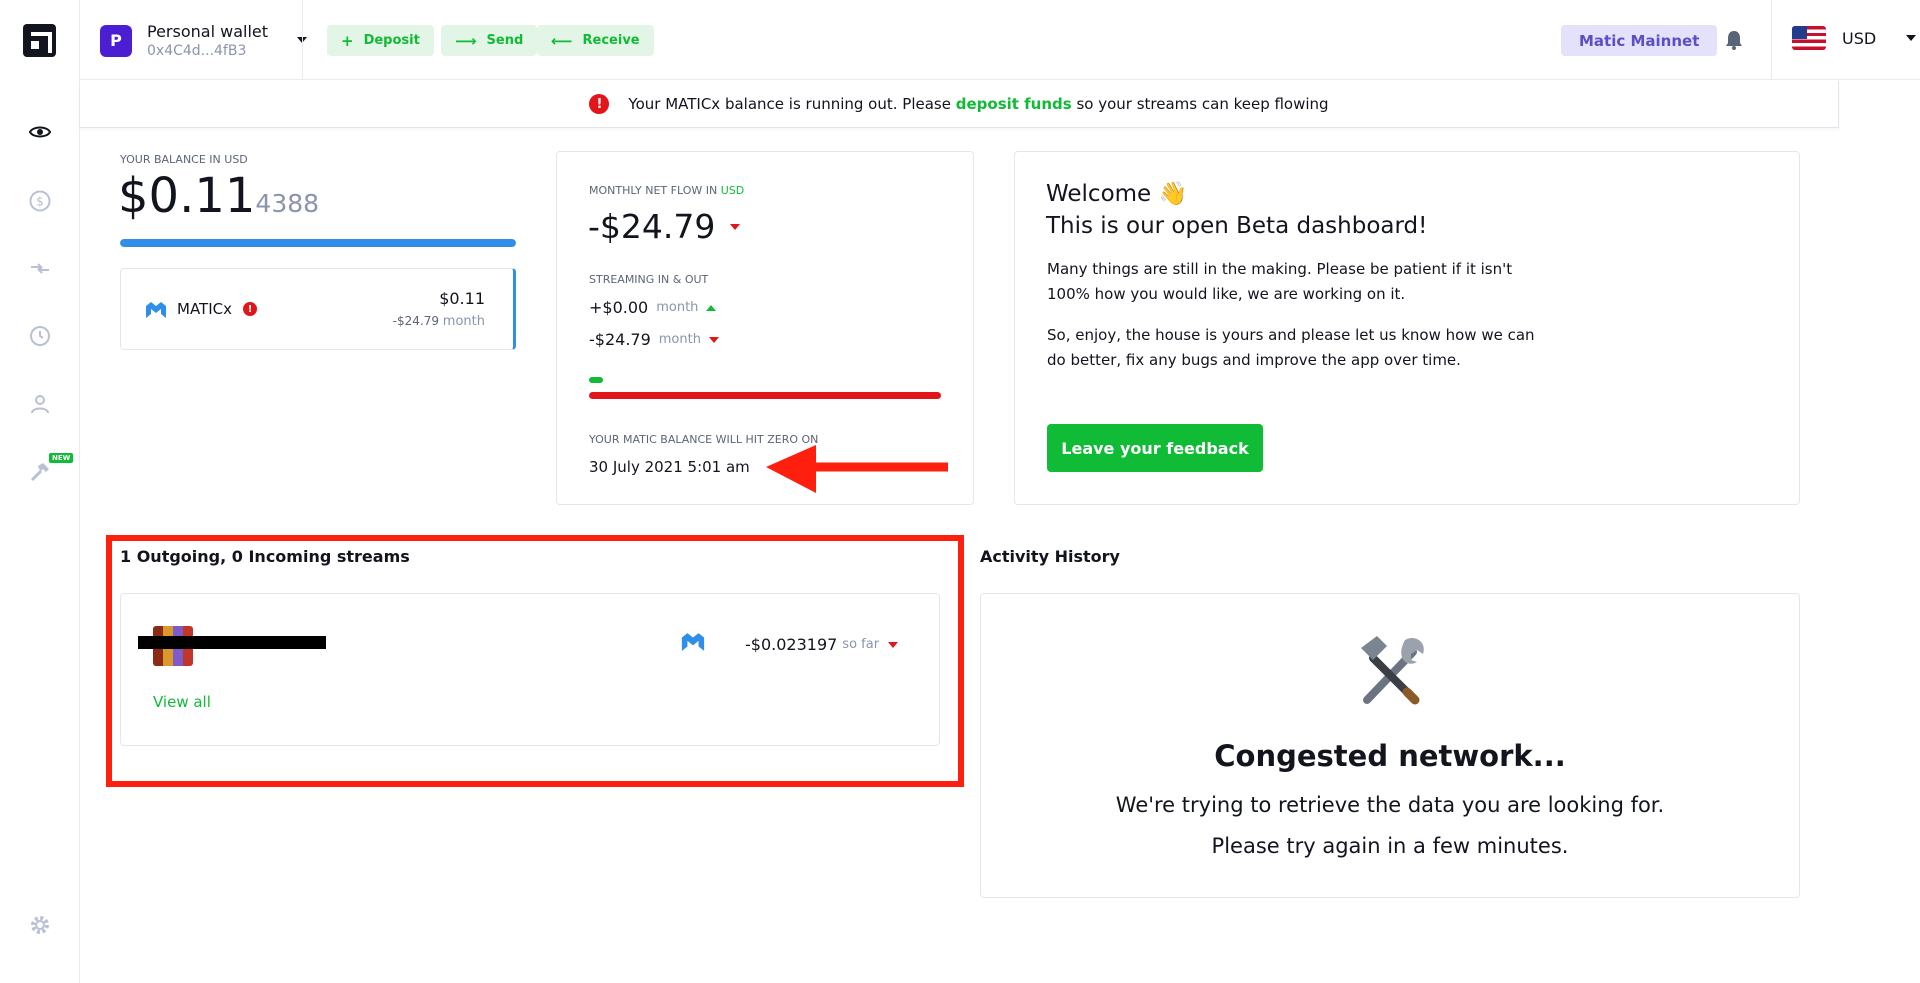  Describe the element at coordinates (679, 339) in the screenshot. I see `stream-out-unit: month` at that location.